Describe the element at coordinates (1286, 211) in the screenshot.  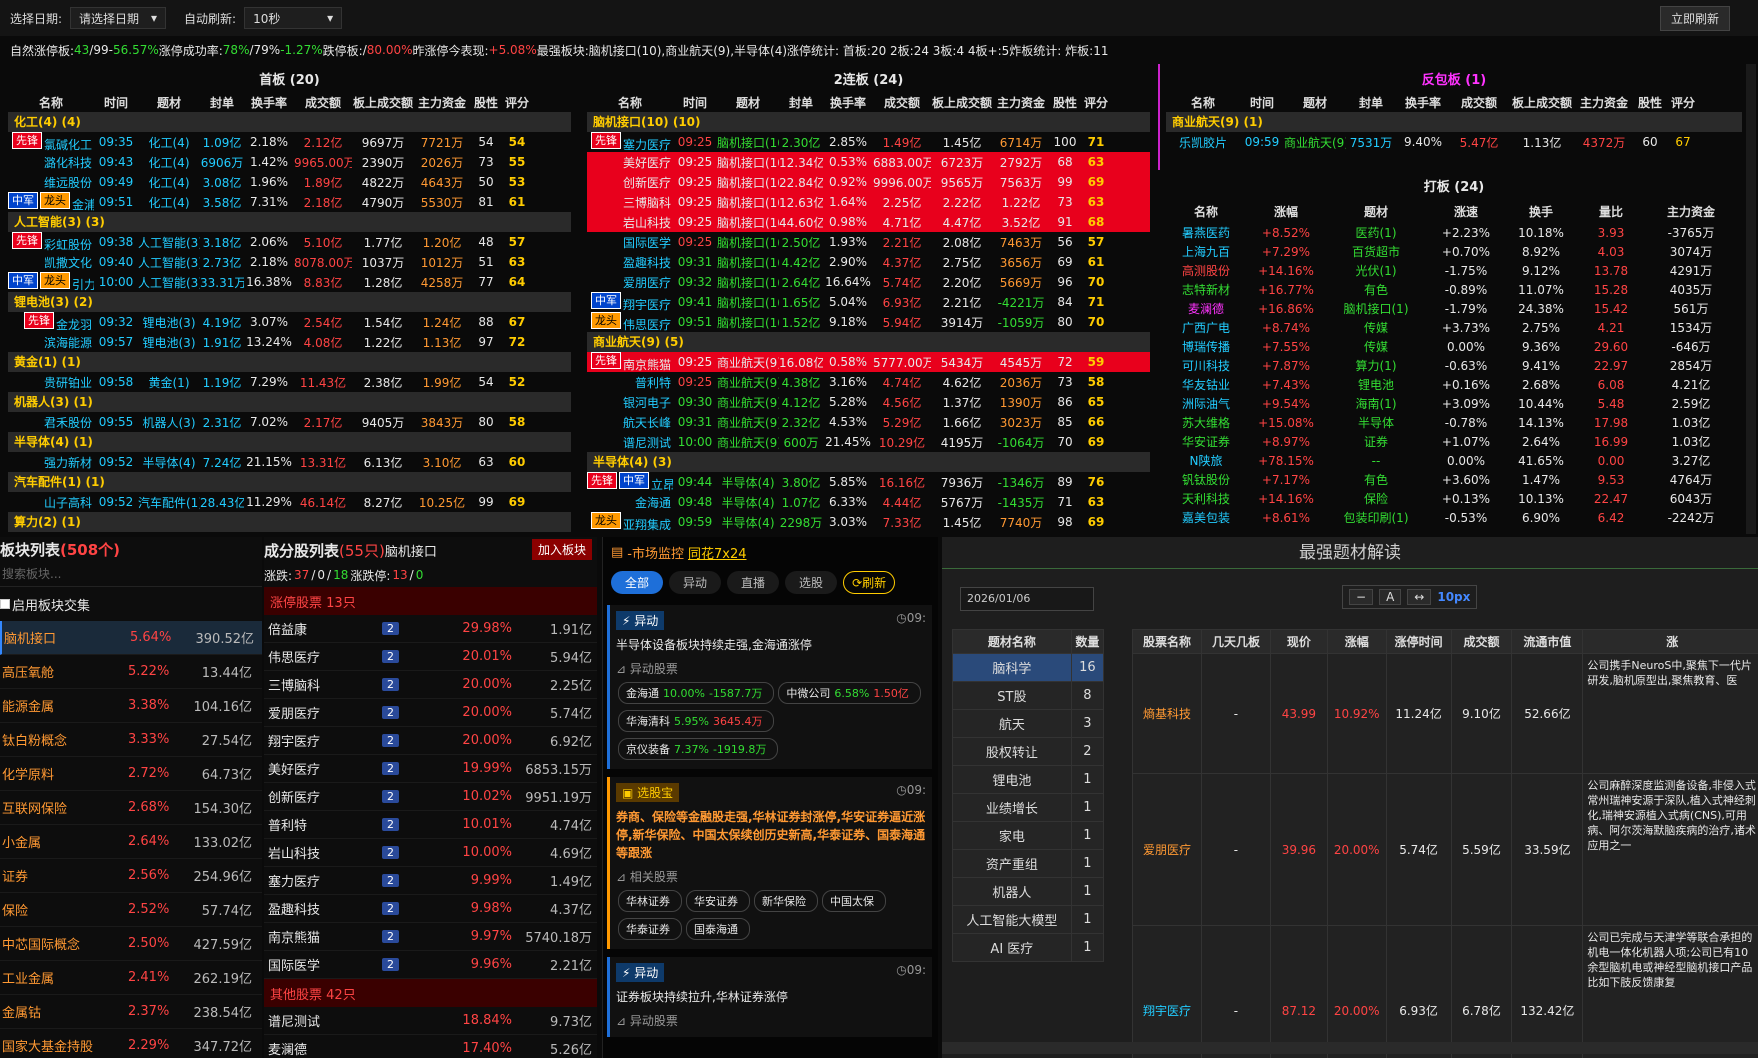
I see `column-header: 涨幅` at that location.